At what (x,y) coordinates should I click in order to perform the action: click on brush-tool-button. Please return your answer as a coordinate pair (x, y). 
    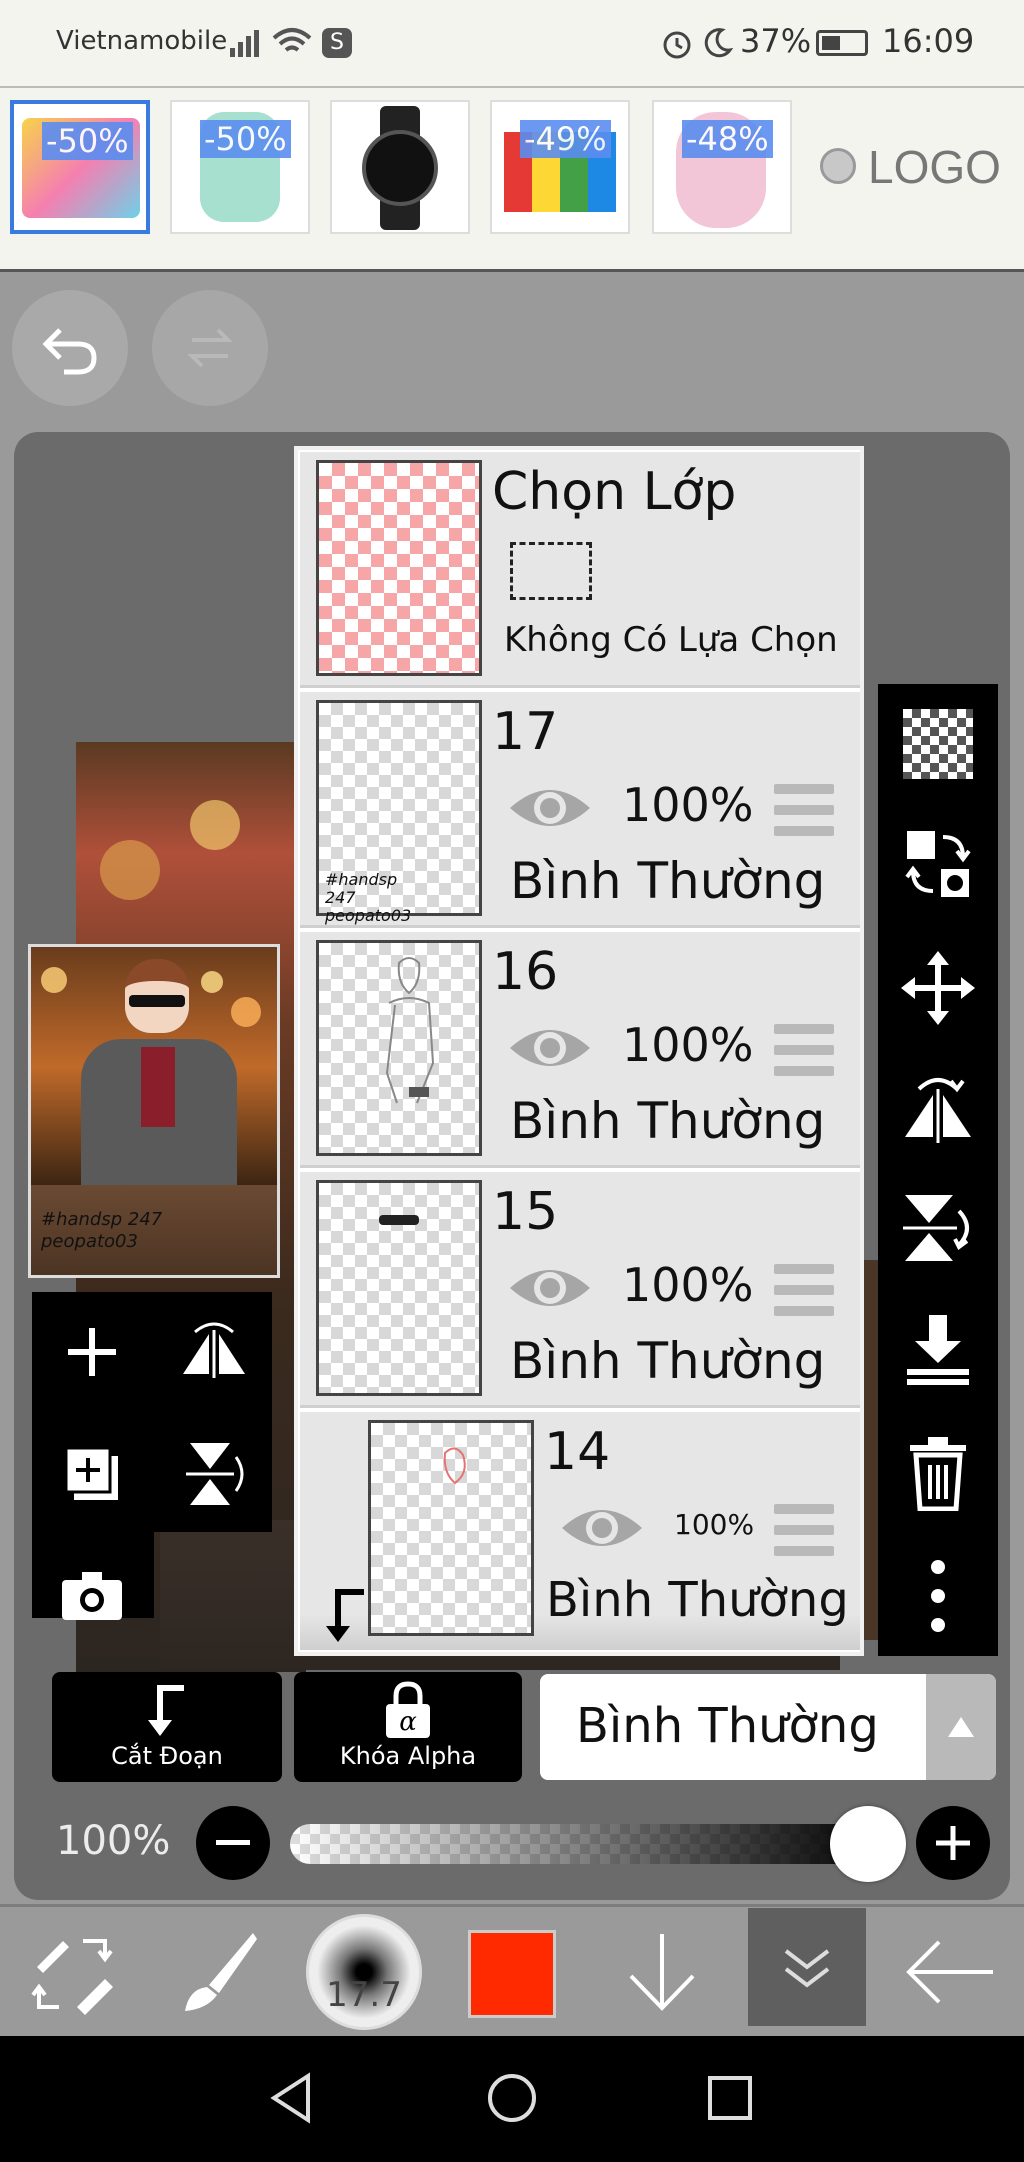
    Looking at the image, I should click on (216, 1972).